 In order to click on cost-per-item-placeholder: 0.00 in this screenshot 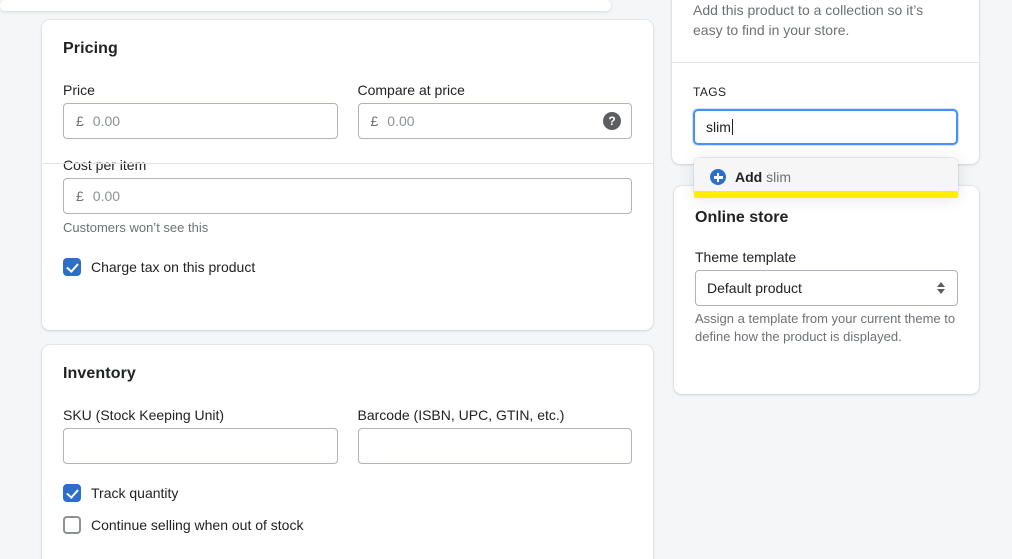, I will do `click(106, 196)`.